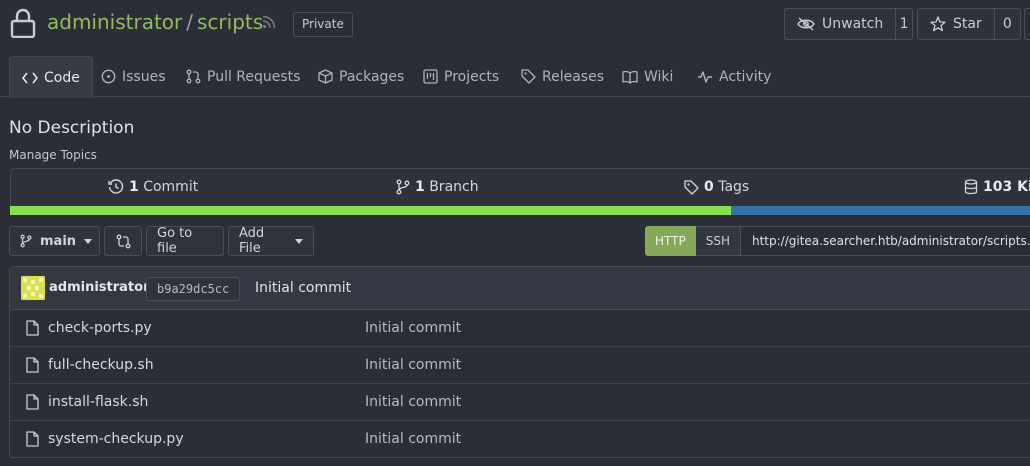  What do you see at coordinates (573, 76) in the screenshot?
I see `tab-label: Releases` at bounding box center [573, 76].